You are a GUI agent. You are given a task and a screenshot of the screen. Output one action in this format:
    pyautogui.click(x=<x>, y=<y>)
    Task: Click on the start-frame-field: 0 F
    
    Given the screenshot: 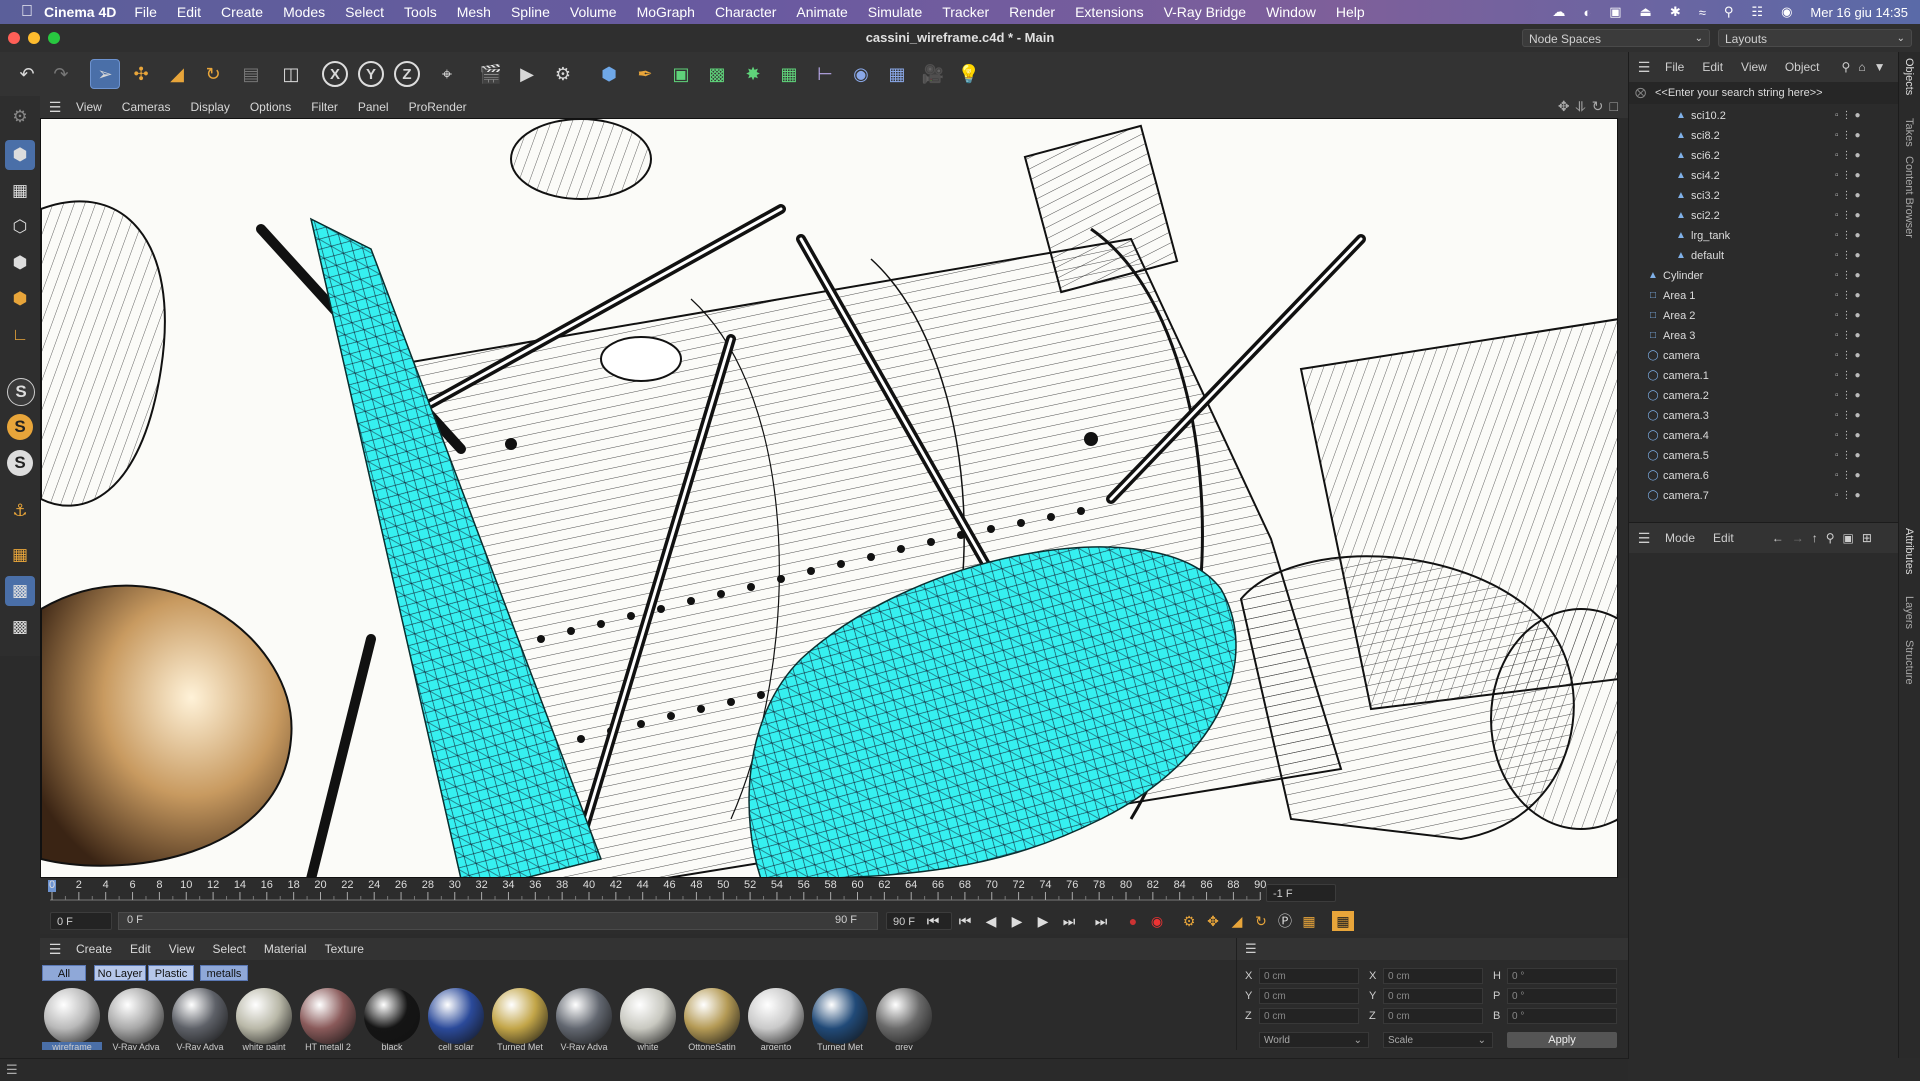 What is the action you would take?
    pyautogui.click(x=81, y=921)
    